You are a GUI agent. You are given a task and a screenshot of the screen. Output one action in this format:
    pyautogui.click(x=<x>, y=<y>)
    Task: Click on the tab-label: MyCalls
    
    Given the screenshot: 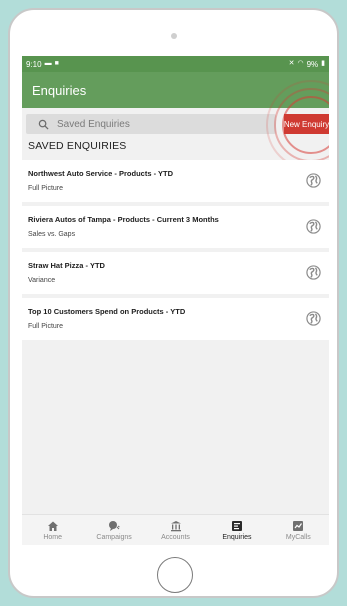 What is the action you would take?
    pyautogui.click(x=298, y=537)
    